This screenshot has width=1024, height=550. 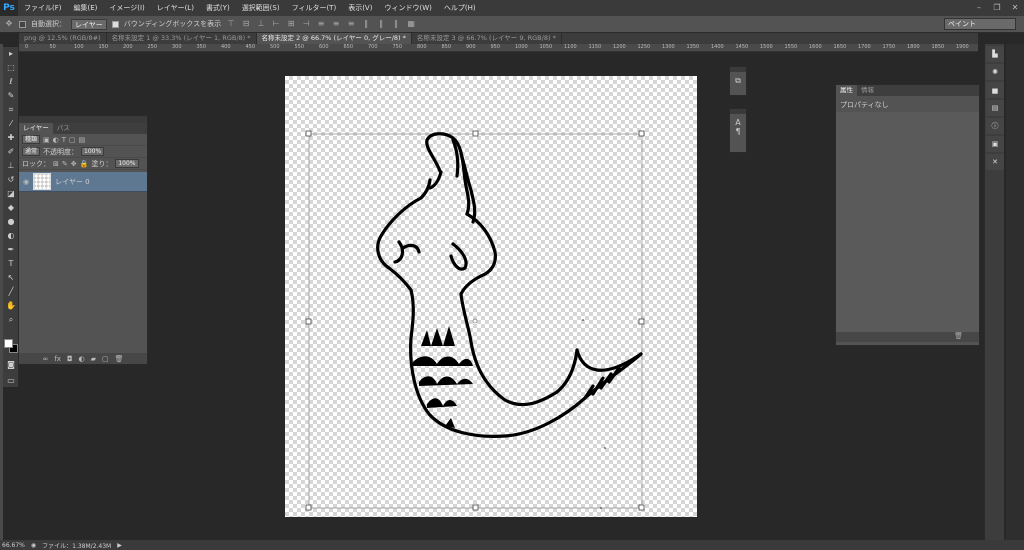 I want to click on layer-style-icon: fx, so click(x=57, y=359).